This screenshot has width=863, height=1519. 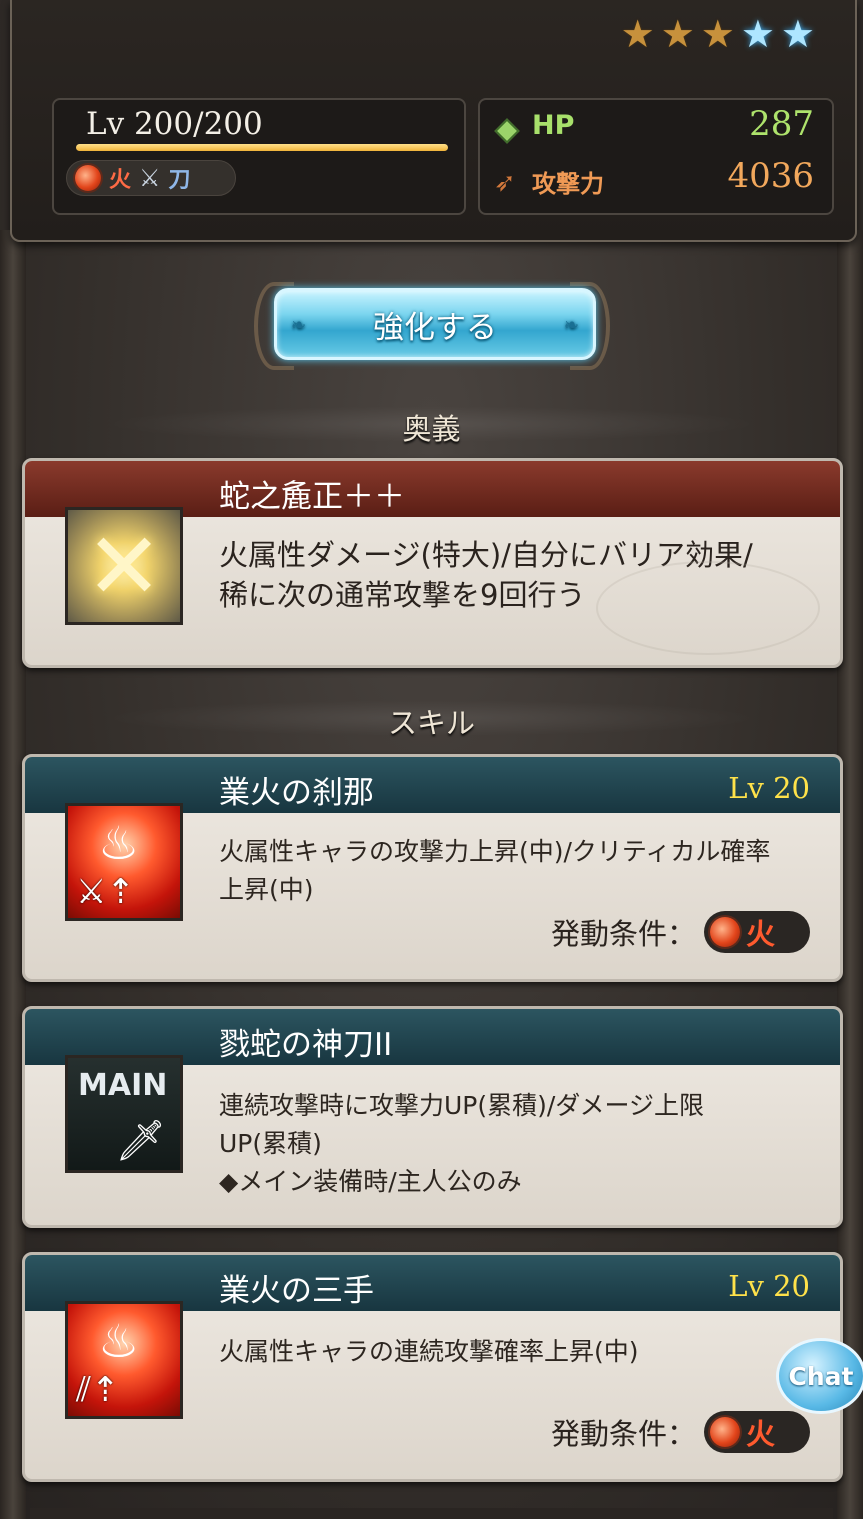 What do you see at coordinates (656, 156) in the screenshot?
I see `stats-box: HP 287 ➶ 攻撃力 4036` at bounding box center [656, 156].